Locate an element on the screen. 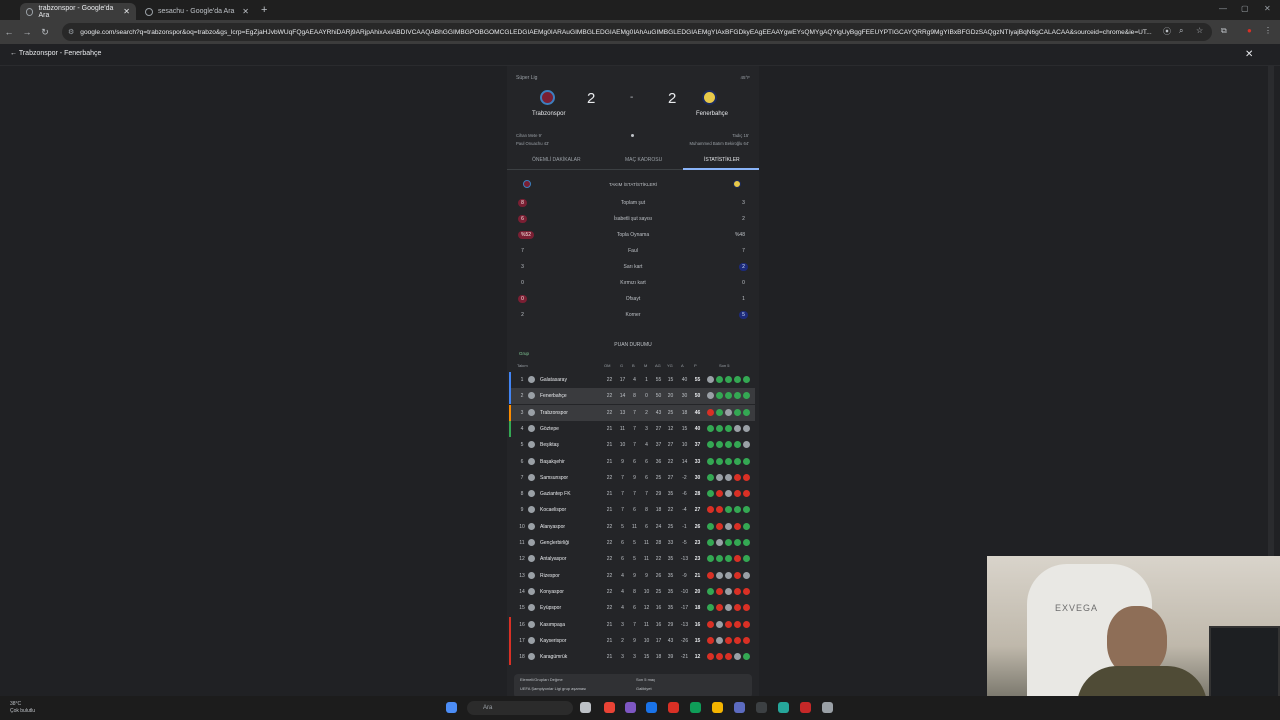 The width and height of the screenshot is (1280, 720). table-row: 8 Gaziantep FK 21 7 7 7 29 35 -6 28 is located at coordinates (632, 494).